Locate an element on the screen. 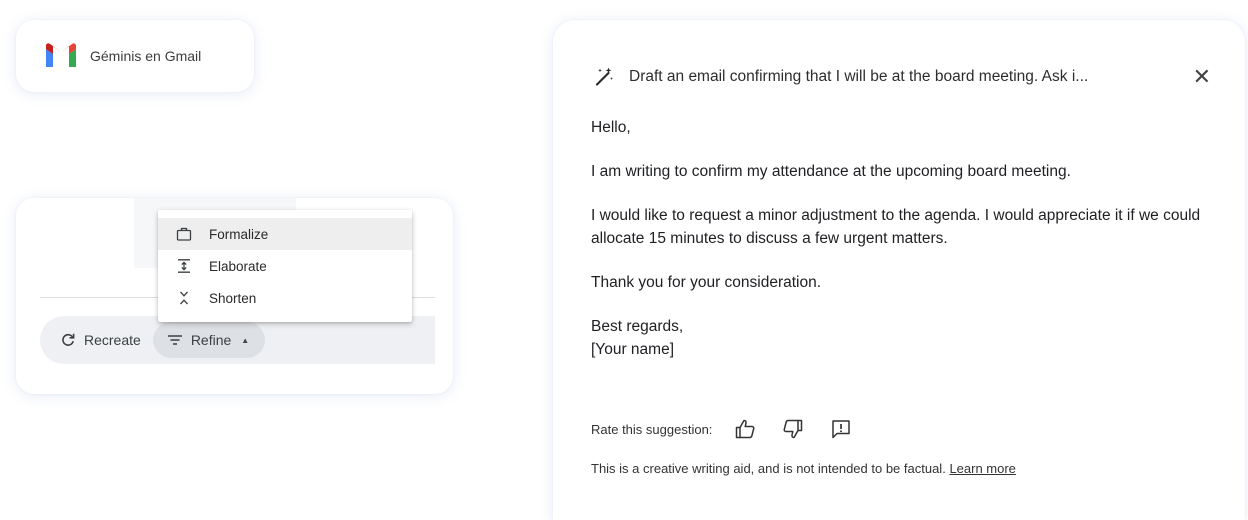 This screenshot has height=520, width=1248. menu-item-formalize: Formalize is located at coordinates (285, 234).